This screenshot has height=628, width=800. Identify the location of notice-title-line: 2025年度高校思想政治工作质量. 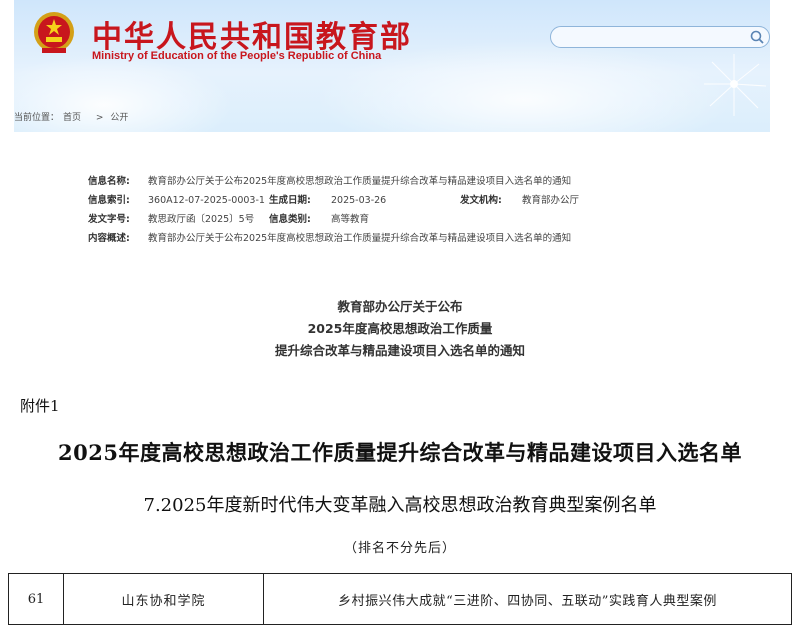
(400, 328).